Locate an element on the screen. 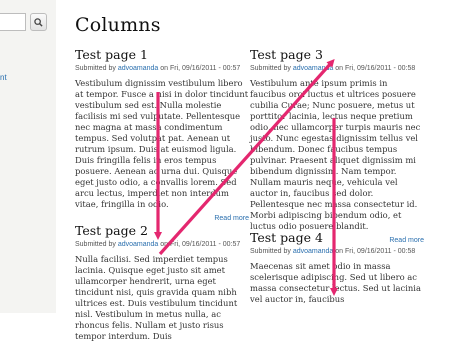 This screenshot has height=342, width=474. node-title: Test page 2 is located at coordinates (162, 231).